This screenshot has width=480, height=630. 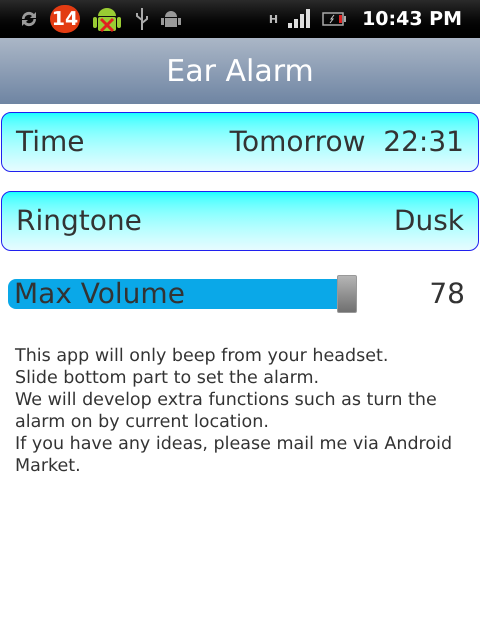 What do you see at coordinates (234, 455) in the screenshot?
I see `description-line: If you have any ideas, please mail me via Android Market.` at bounding box center [234, 455].